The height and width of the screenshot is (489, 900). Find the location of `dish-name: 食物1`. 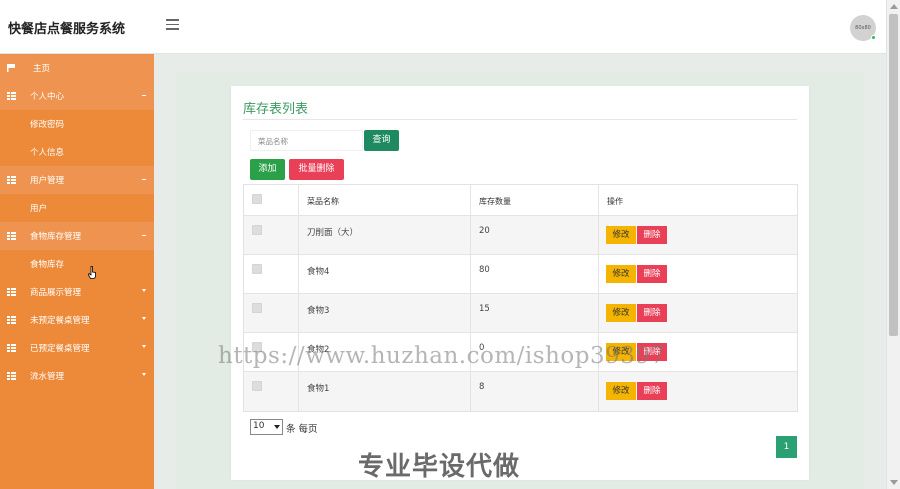

dish-name: 食物1 is located at coordinates (318, 389).